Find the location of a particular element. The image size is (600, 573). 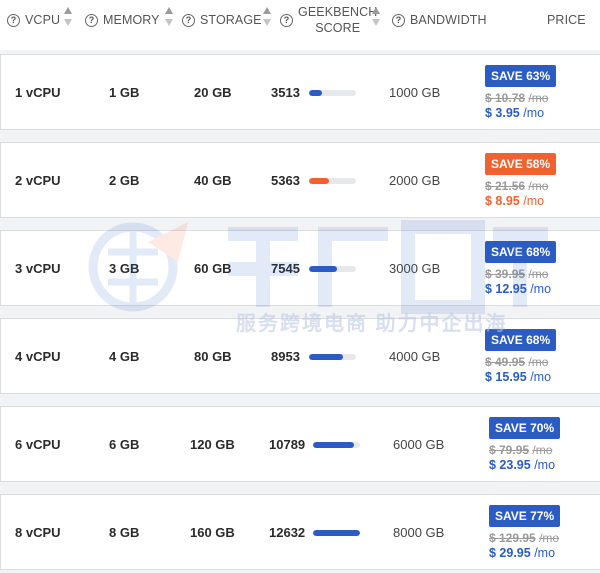

vcpu-value: 3 vCPU is located at coordinates (38, 268).